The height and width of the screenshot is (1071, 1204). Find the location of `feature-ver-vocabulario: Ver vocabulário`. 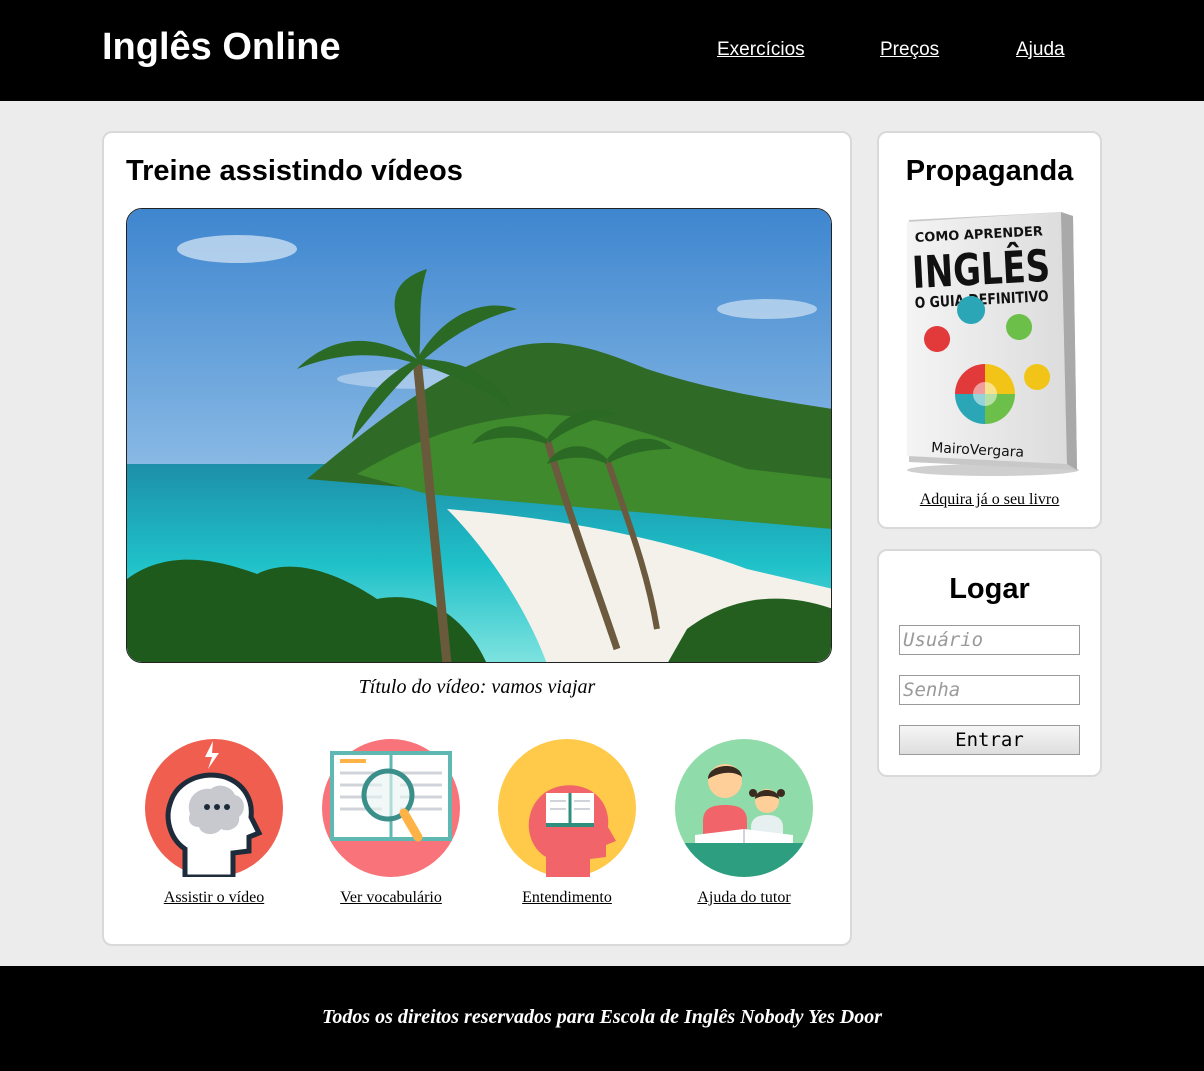

feature-ver-vocabulario: Ver vocabulário is located at coordinates (391, 823).